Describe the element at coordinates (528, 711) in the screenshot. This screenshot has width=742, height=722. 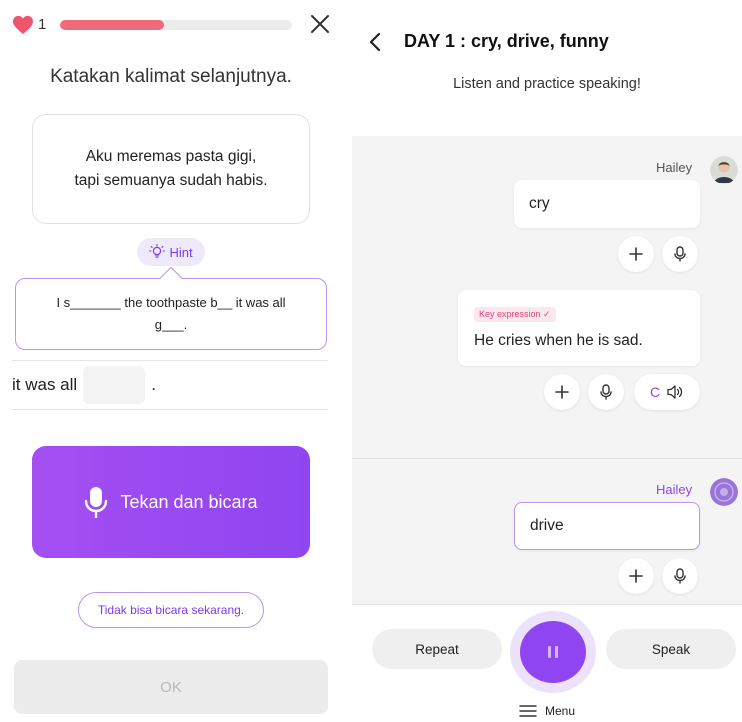
I see `hamburger-menu-icon` at that location.